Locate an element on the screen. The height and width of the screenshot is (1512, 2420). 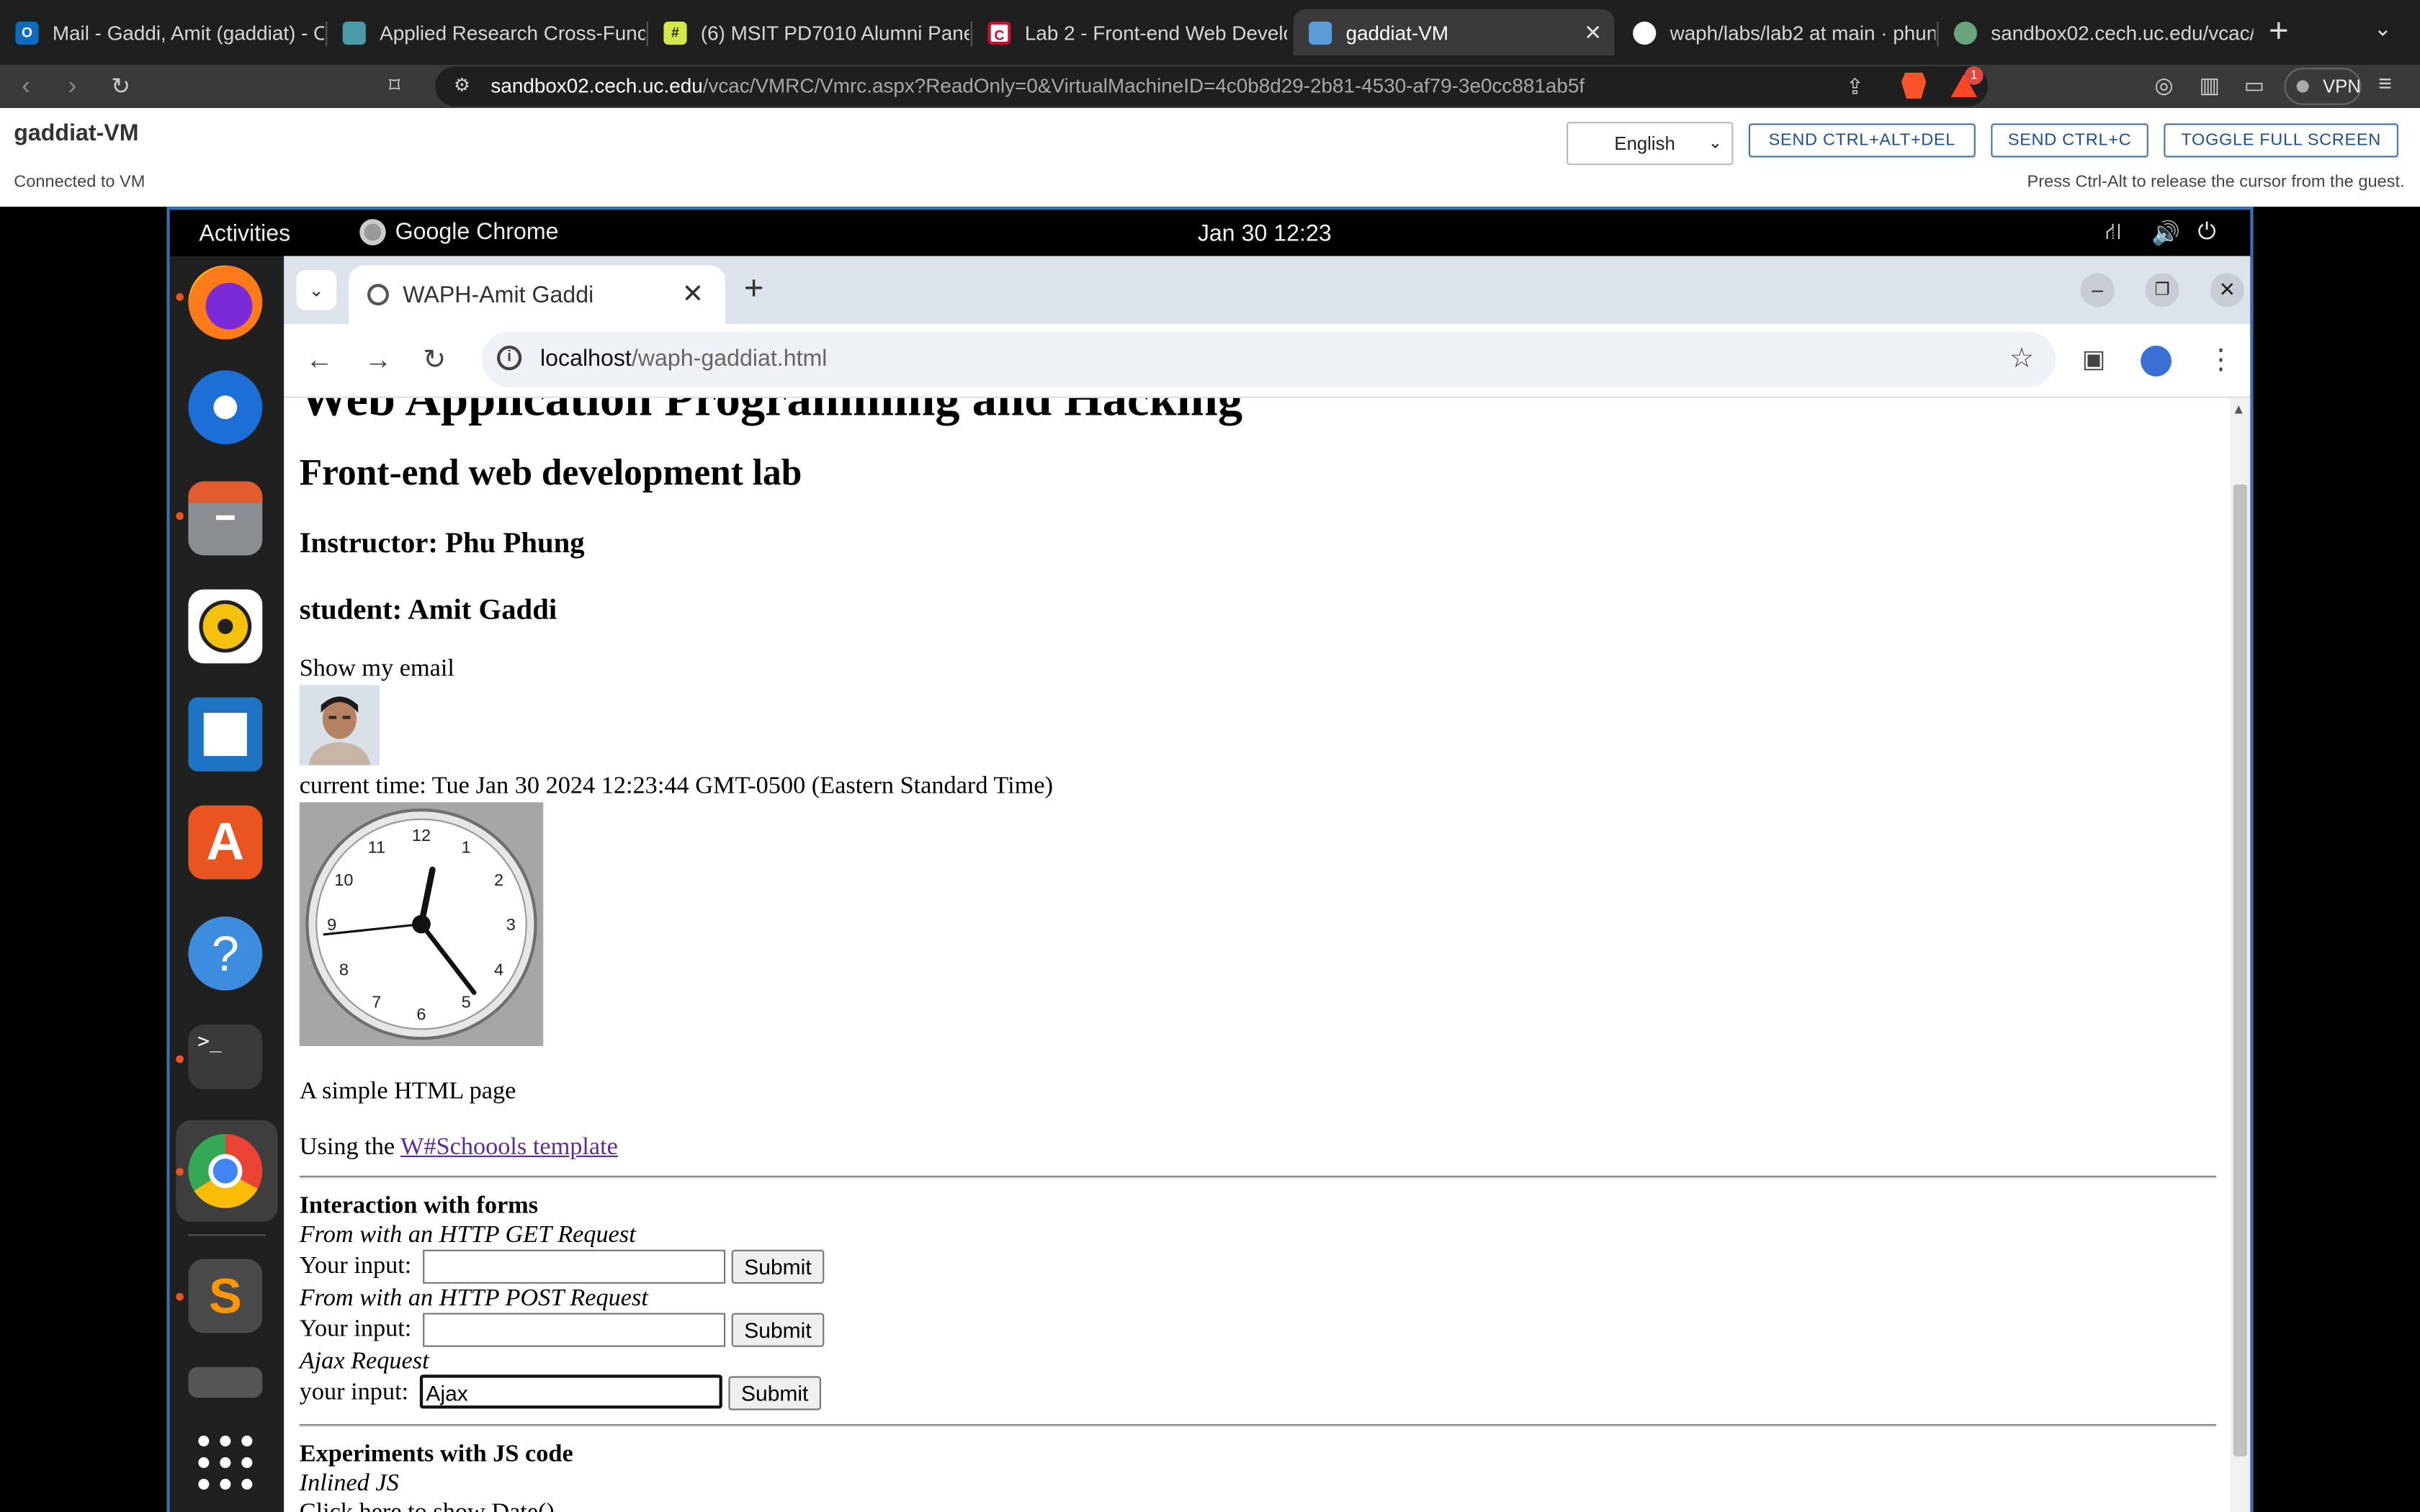
libreoffice-writer-icon is located at coordinates (226, 734).